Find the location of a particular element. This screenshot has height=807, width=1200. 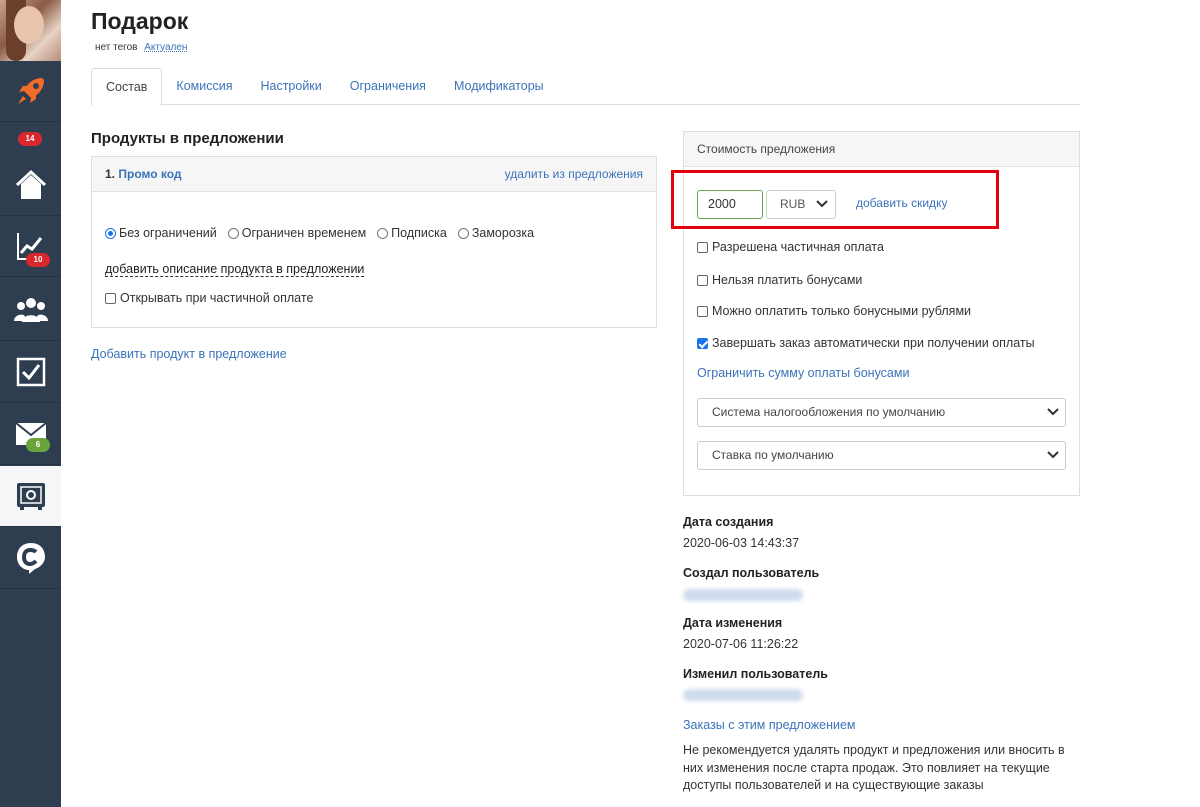

radio-freeze-label: Заморозка is located at coordinates (503, 233).